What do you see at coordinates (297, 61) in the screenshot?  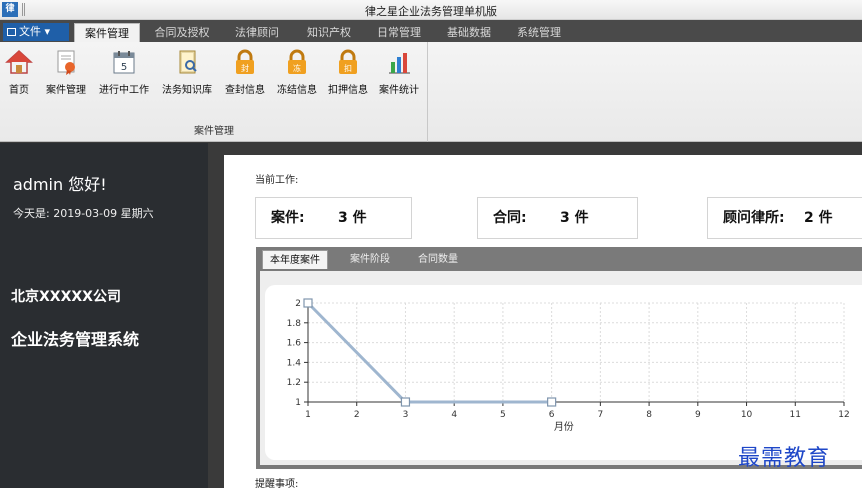 I see `lock-icon: 冻` at bounding box center [297, 61].